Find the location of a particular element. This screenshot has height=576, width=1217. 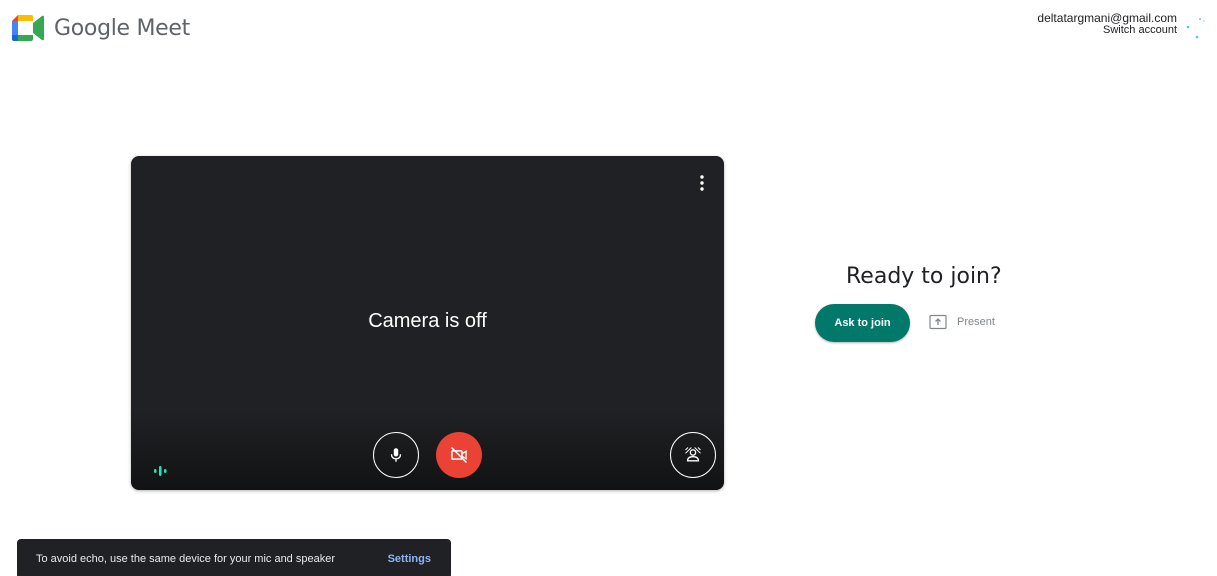

visual-effects-button is located at coordinates (693, 455).